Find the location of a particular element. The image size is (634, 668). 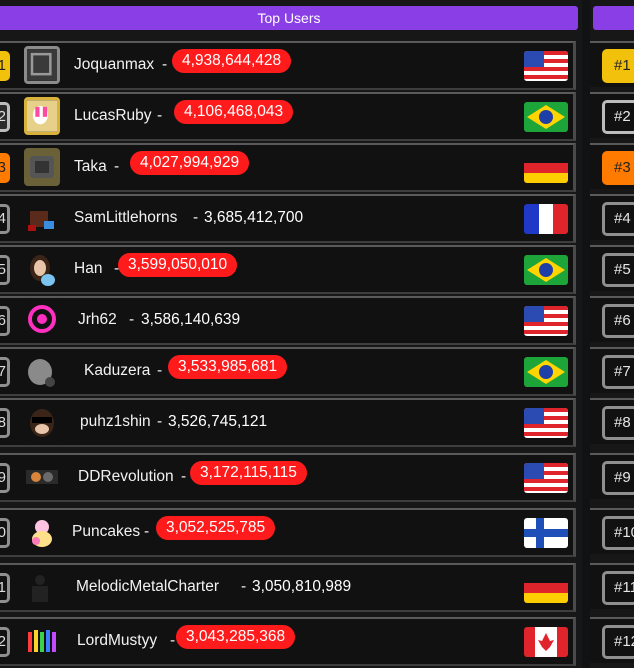

rank-badge: 5 is located at coordinates (5, 270).